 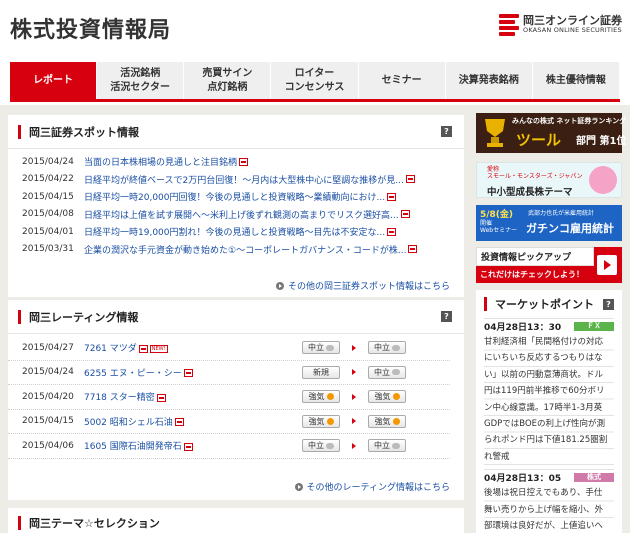 What do you see at coordinates (402, 80) in the screenshot?
I see `tab-seminar: セミナー` at bounding box center [402, 80].